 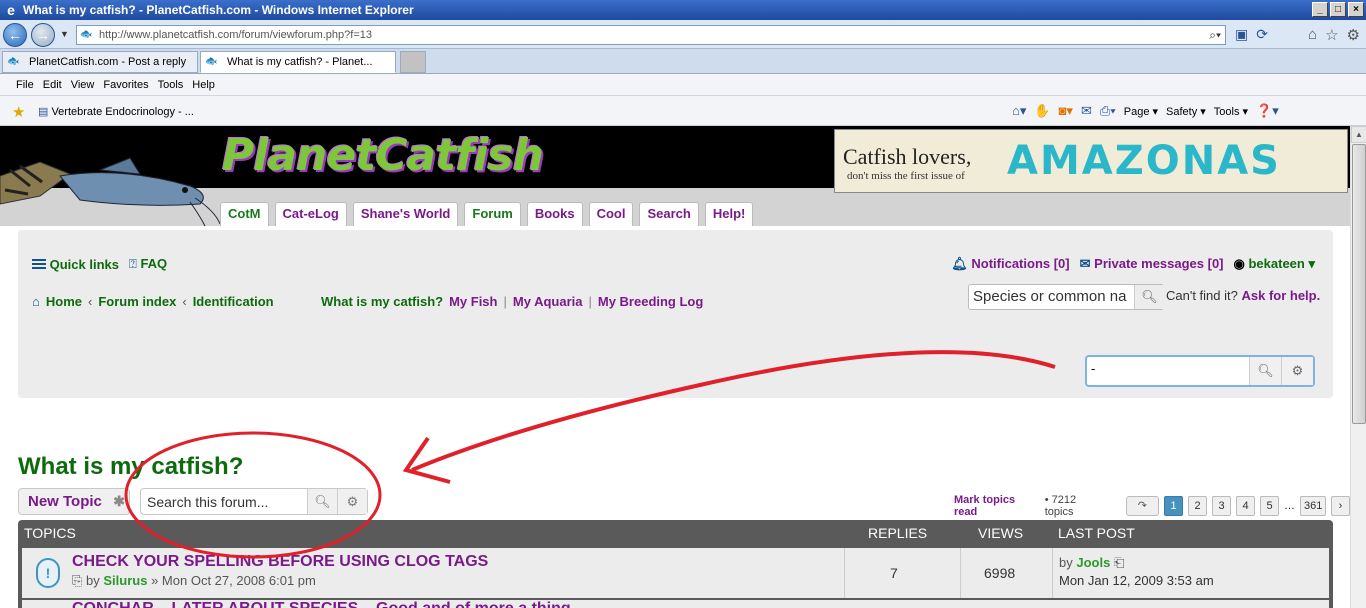 What do you see at coordinates (45, 112) in the screenshot?
I see `page-icon: ▤` at bounding box center [45, 112].